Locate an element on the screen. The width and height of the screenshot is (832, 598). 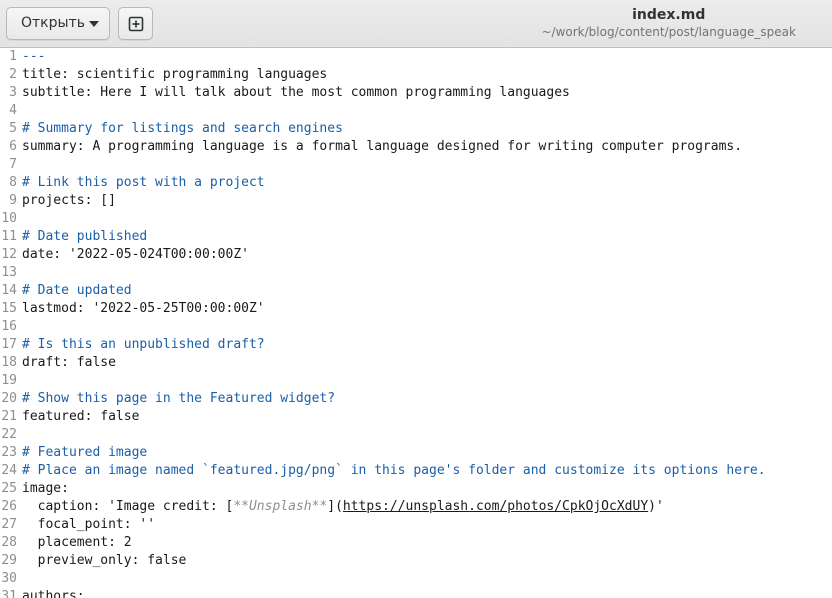
code-line: 17 # Is this an unpublished draft? is located at coordinates (383, 345).